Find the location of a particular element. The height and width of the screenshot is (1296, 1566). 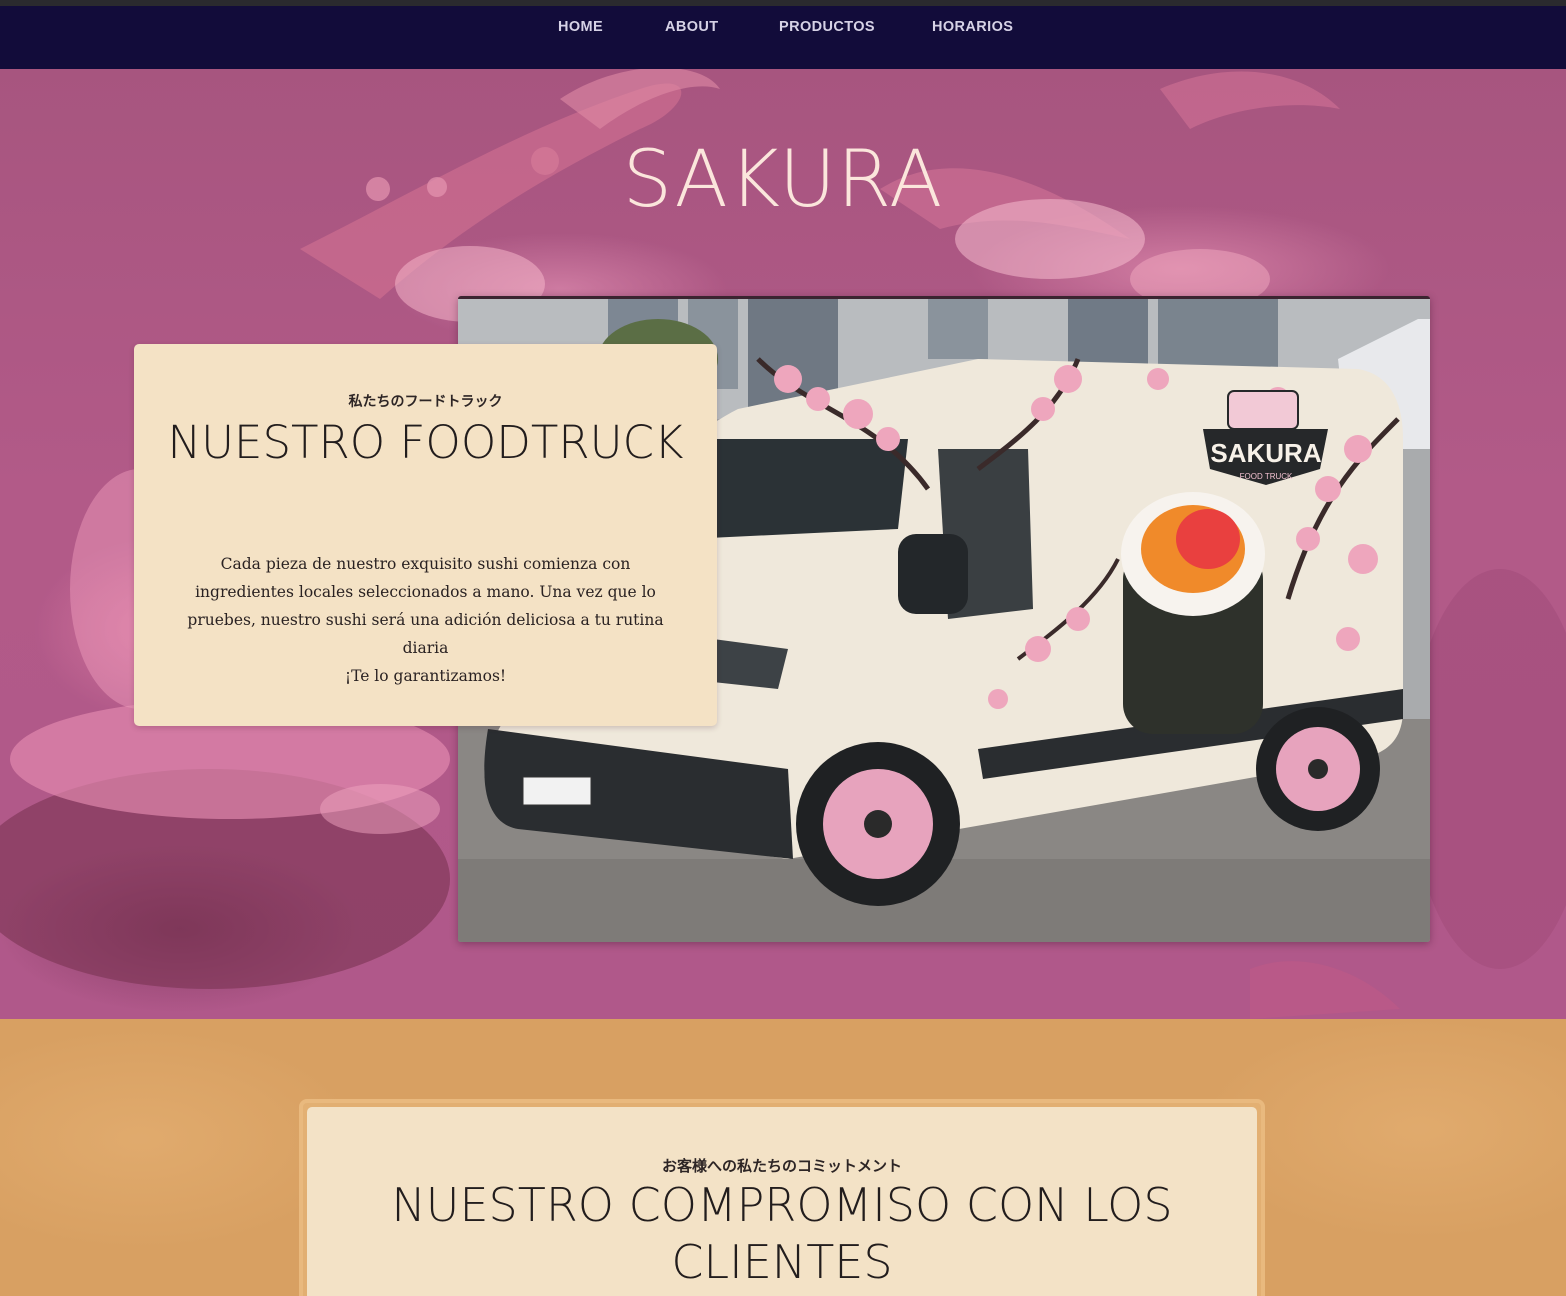

nav-horarios-link: HORARIOS is located at coordinates (972, 27).